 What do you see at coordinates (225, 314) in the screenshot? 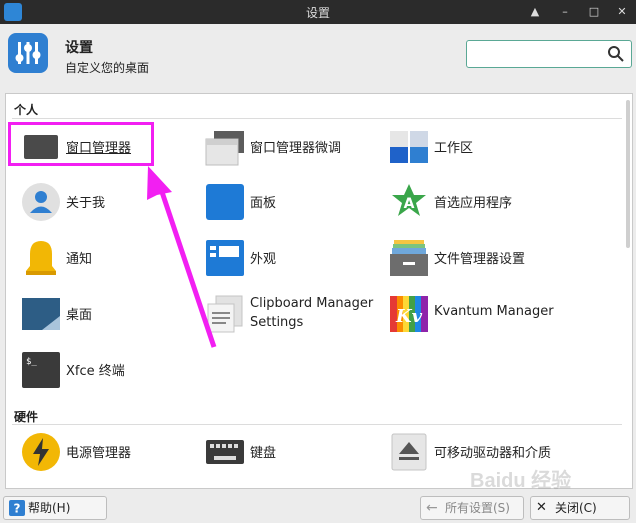
I see `clipboard-icon` at bounding box center [225, 314].